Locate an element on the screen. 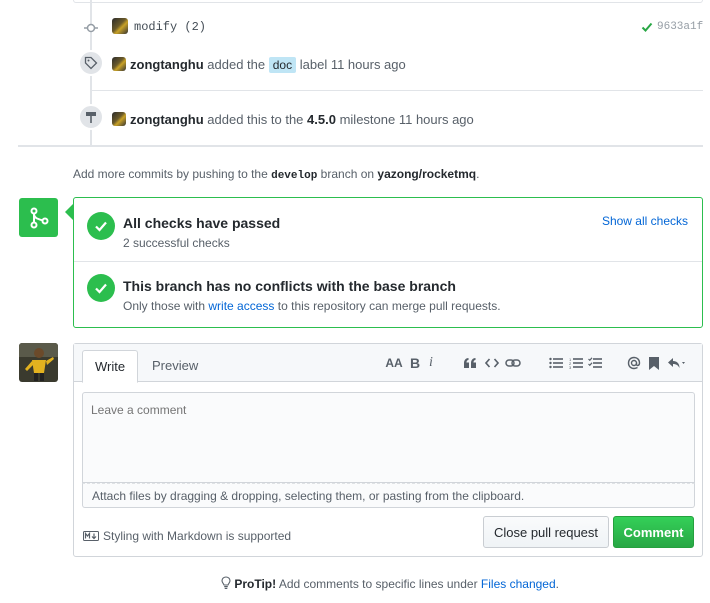 This screenshot has height=603, width=710. push-hint-end: . is located at coordinates (478, 174).